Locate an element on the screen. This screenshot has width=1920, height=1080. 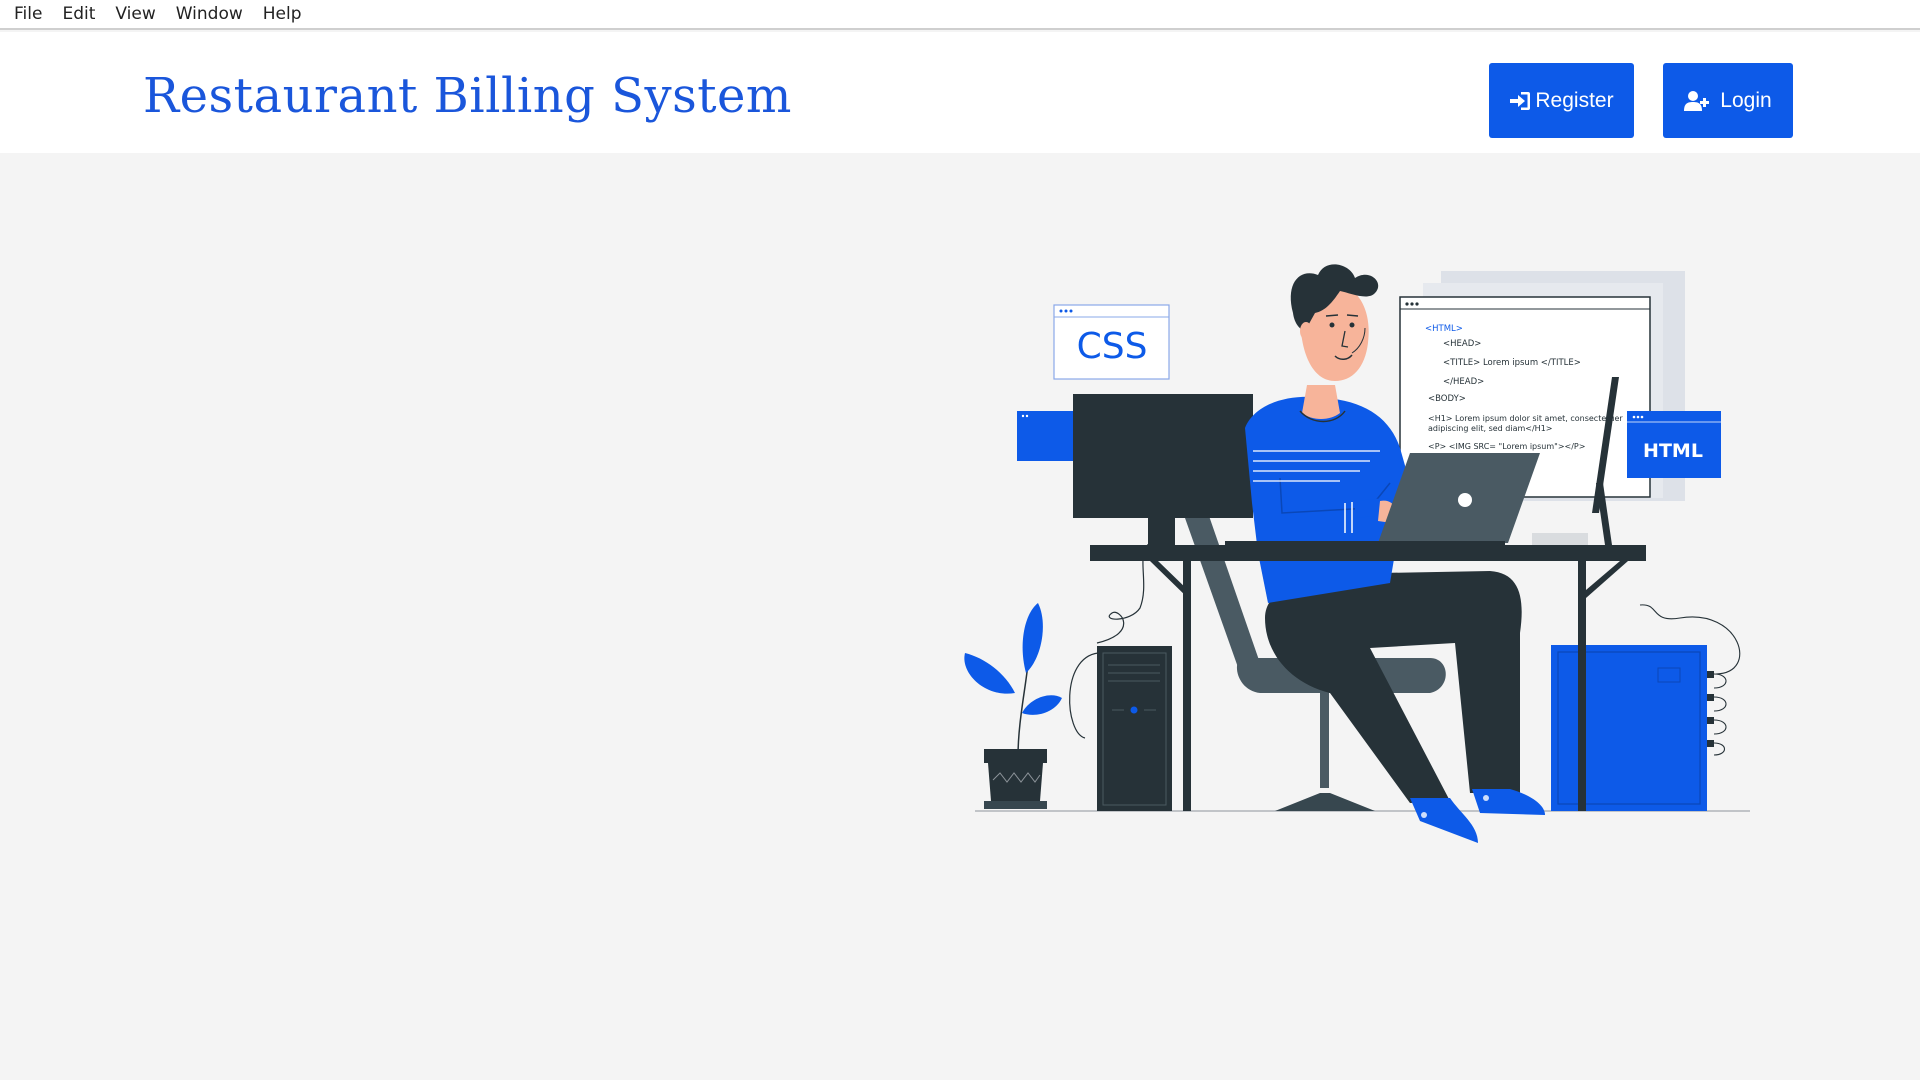
code-line: <BODY> is located at coordinates (1447, 399).